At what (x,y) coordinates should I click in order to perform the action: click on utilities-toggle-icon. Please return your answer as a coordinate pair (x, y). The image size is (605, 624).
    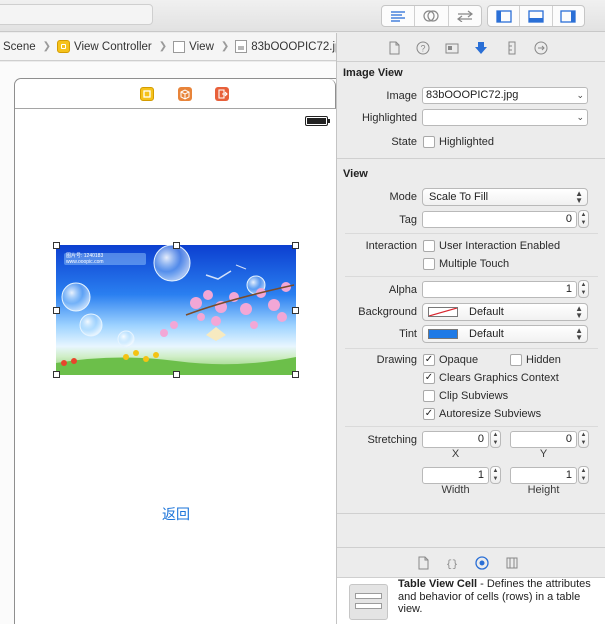
    Looking at the image, I should click on (568, 16).